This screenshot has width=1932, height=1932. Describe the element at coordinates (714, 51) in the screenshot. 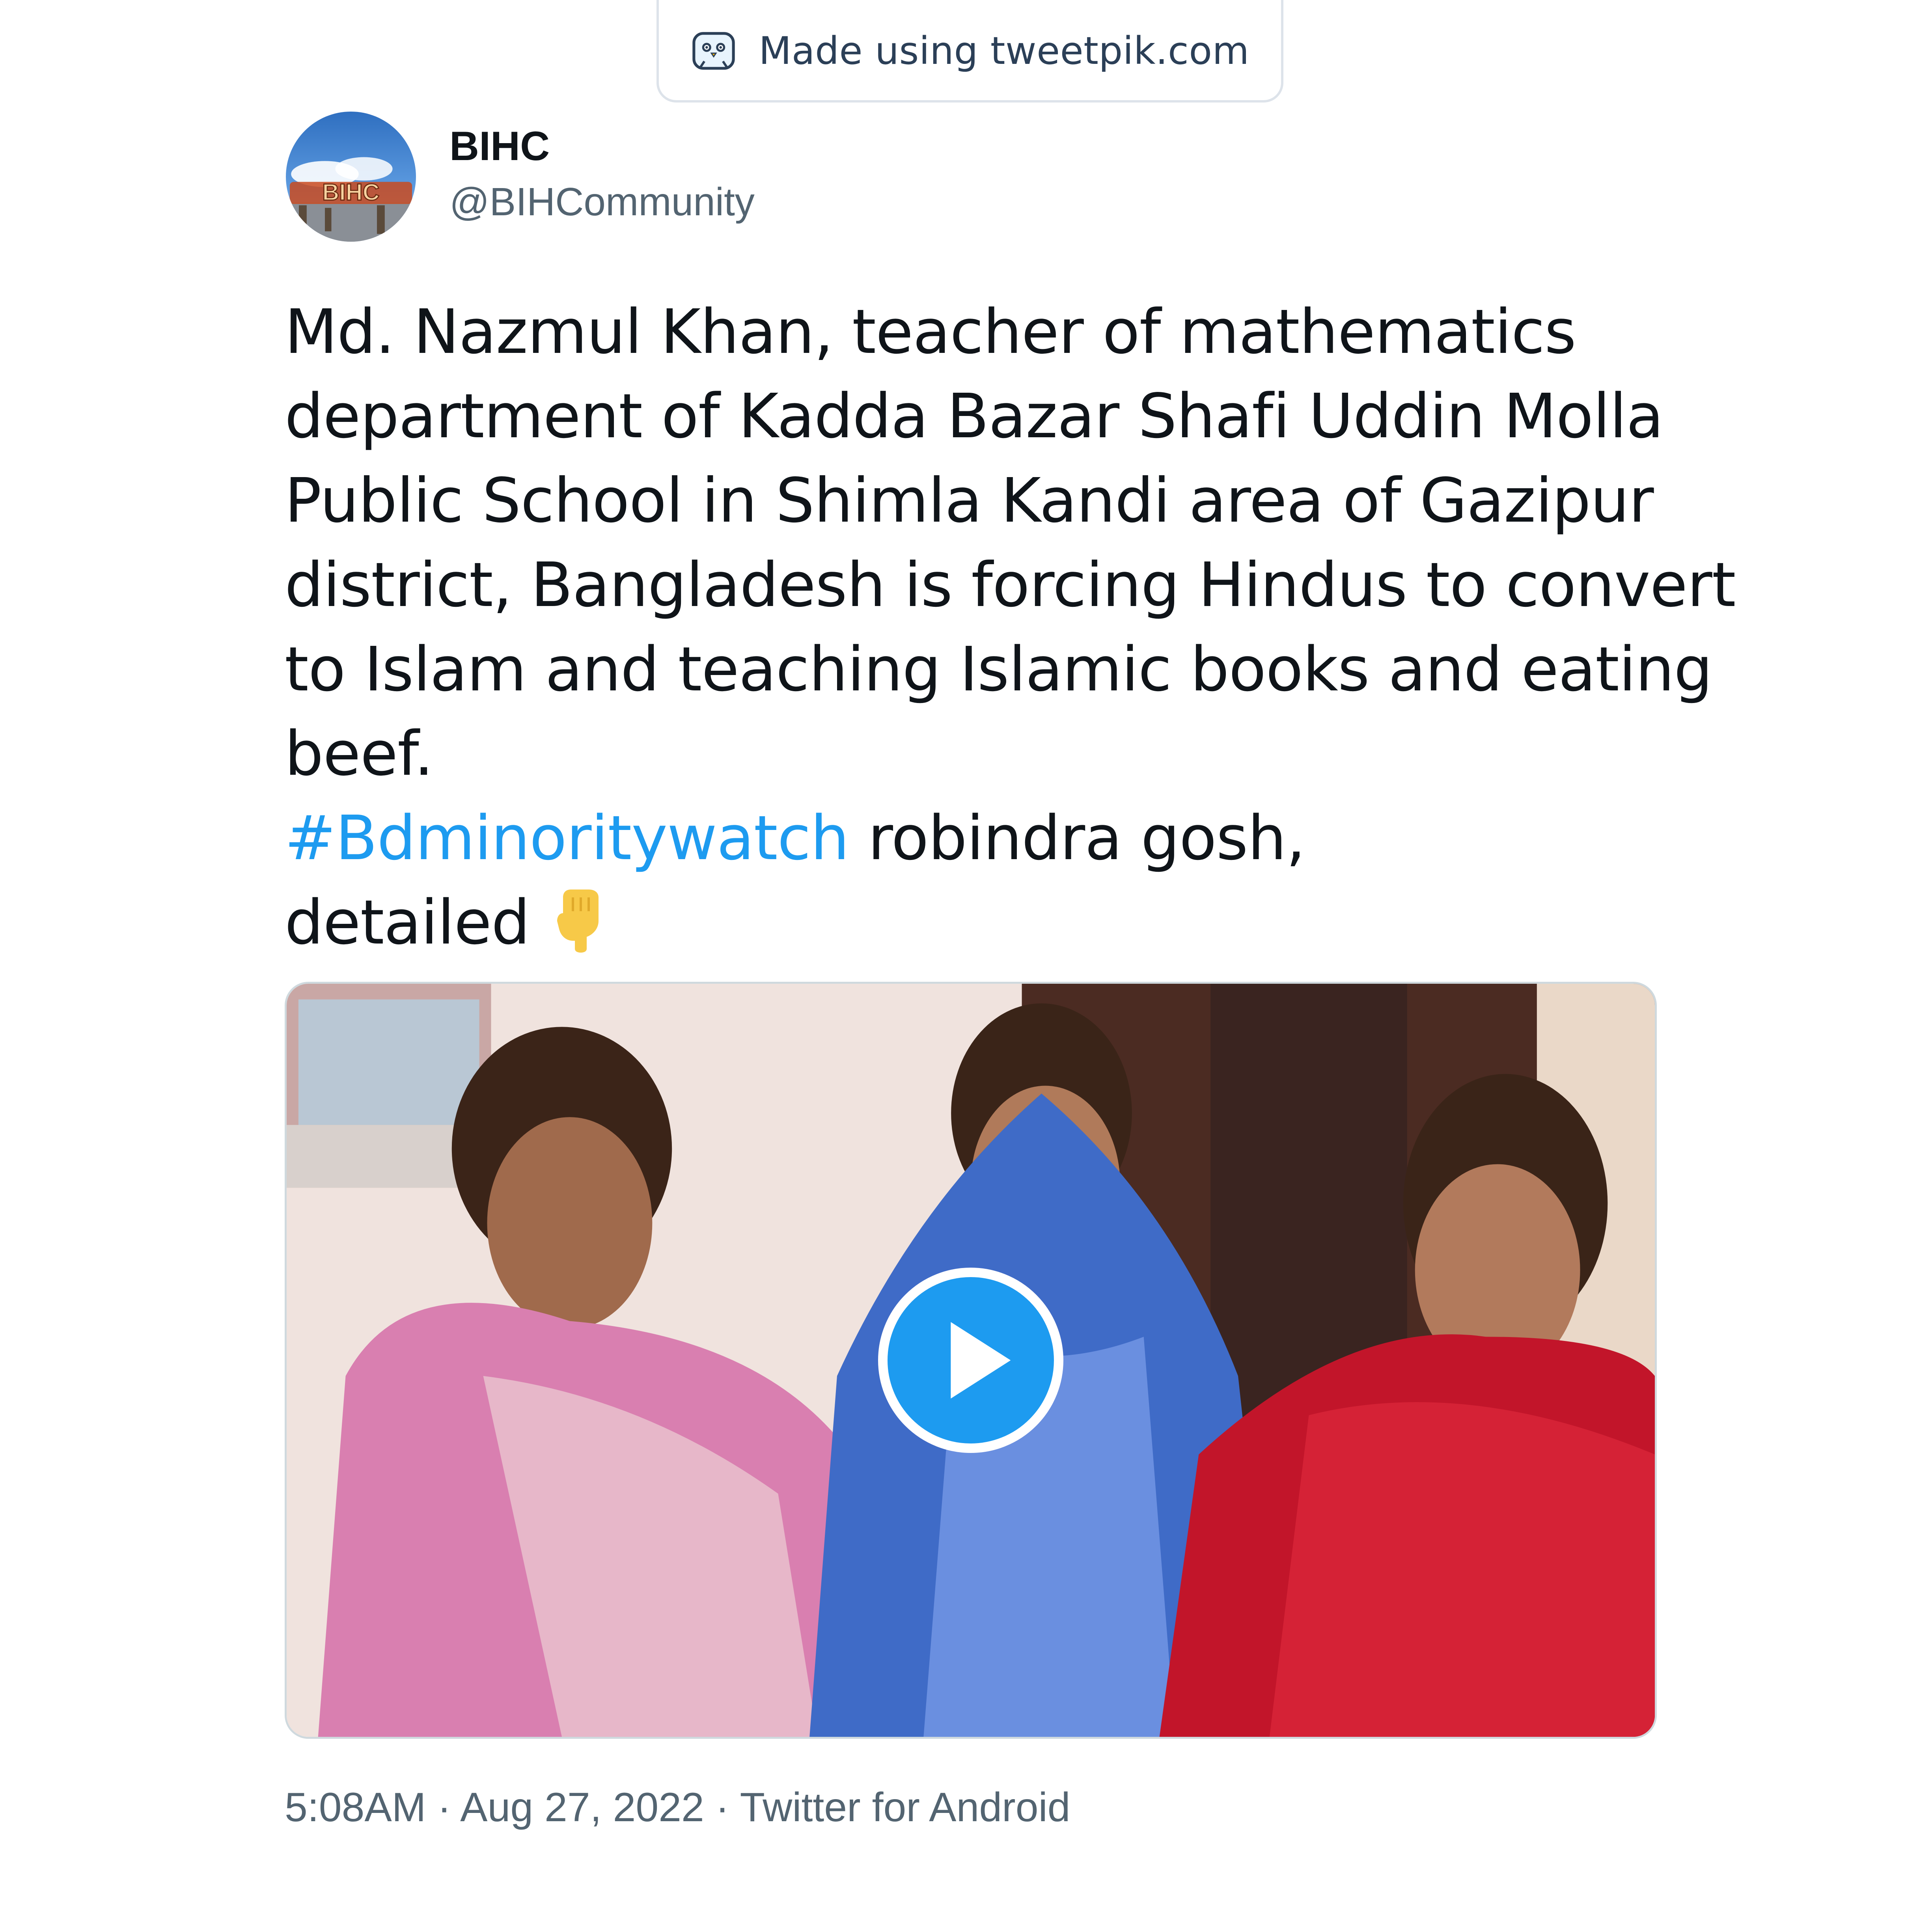

I see `tweetpik-bird-icon` at that location.